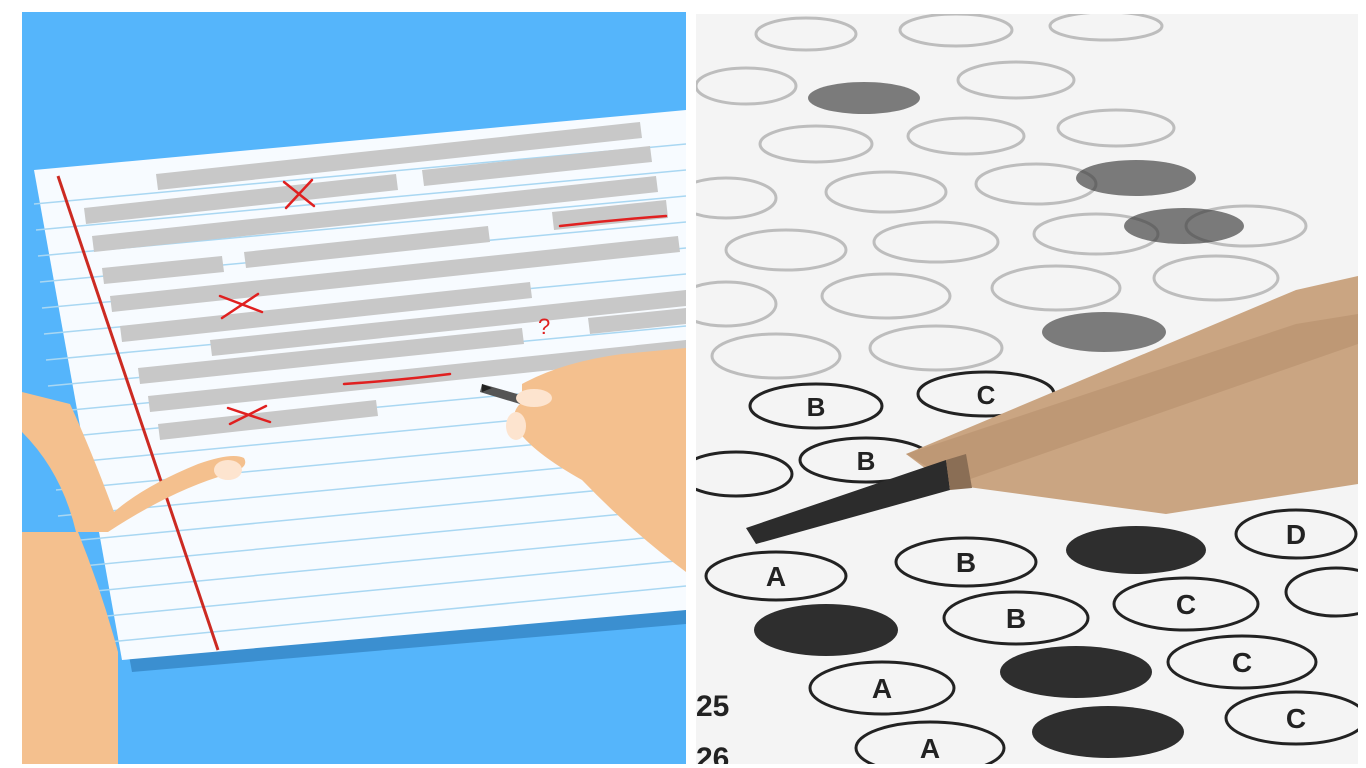 The image size is (1366, 768). Describe the element at coordinates (1296, 534) in the screenshot. I see `bubble-letter: D` at that location.